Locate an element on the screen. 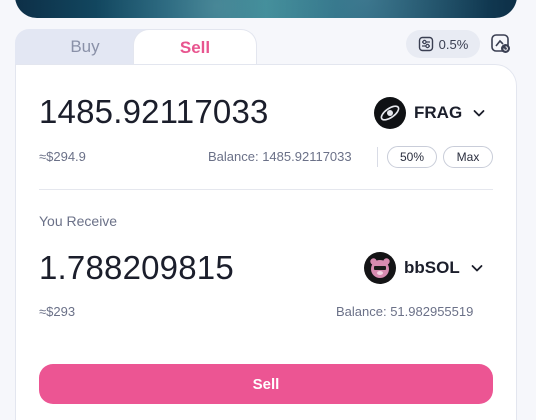  receive-usd-value: ≈$293 is located at coordinates (57, 311).